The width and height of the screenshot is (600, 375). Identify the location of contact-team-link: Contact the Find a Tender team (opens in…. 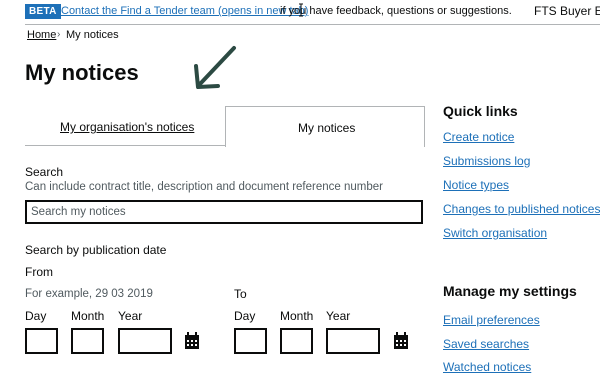
(184, 11).